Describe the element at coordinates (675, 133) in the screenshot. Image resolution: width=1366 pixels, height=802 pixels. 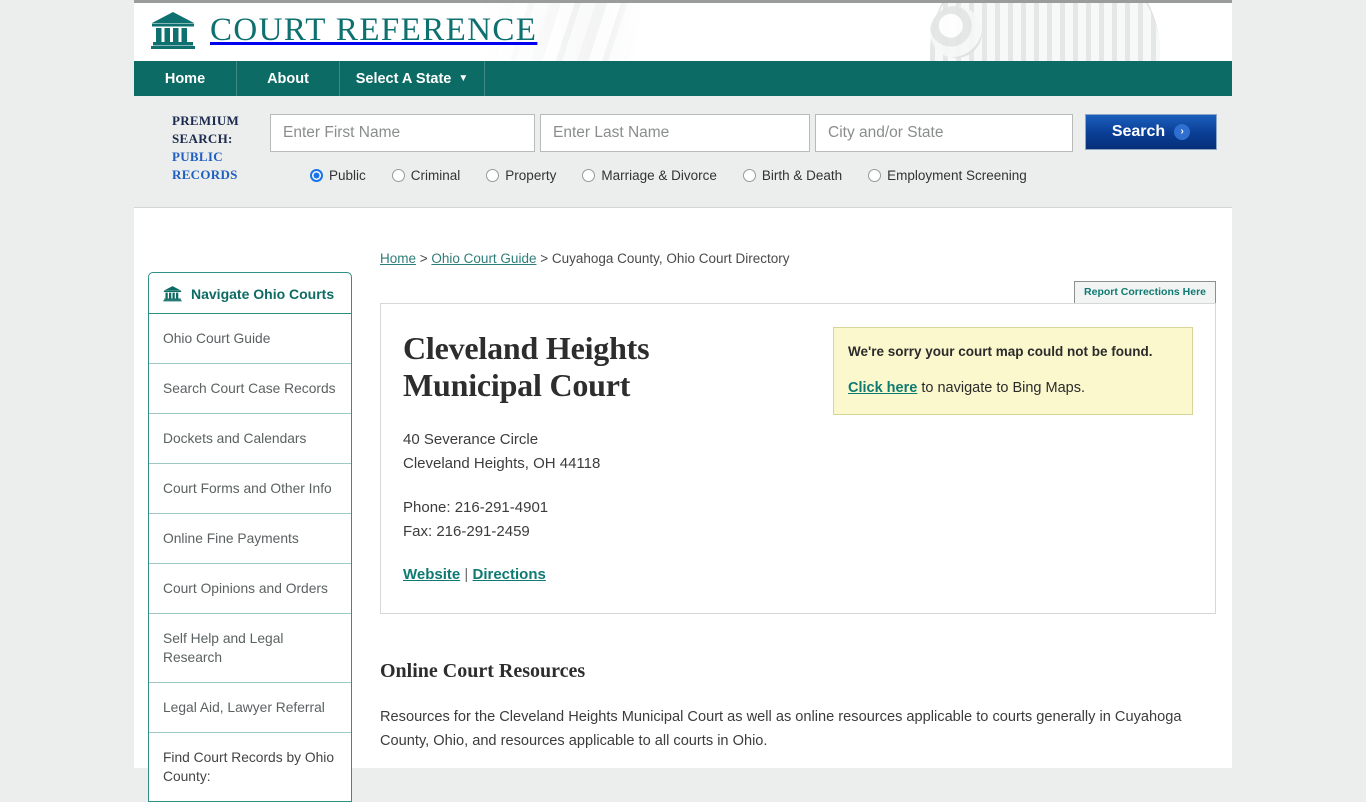
I see `last-name-input` at that location.